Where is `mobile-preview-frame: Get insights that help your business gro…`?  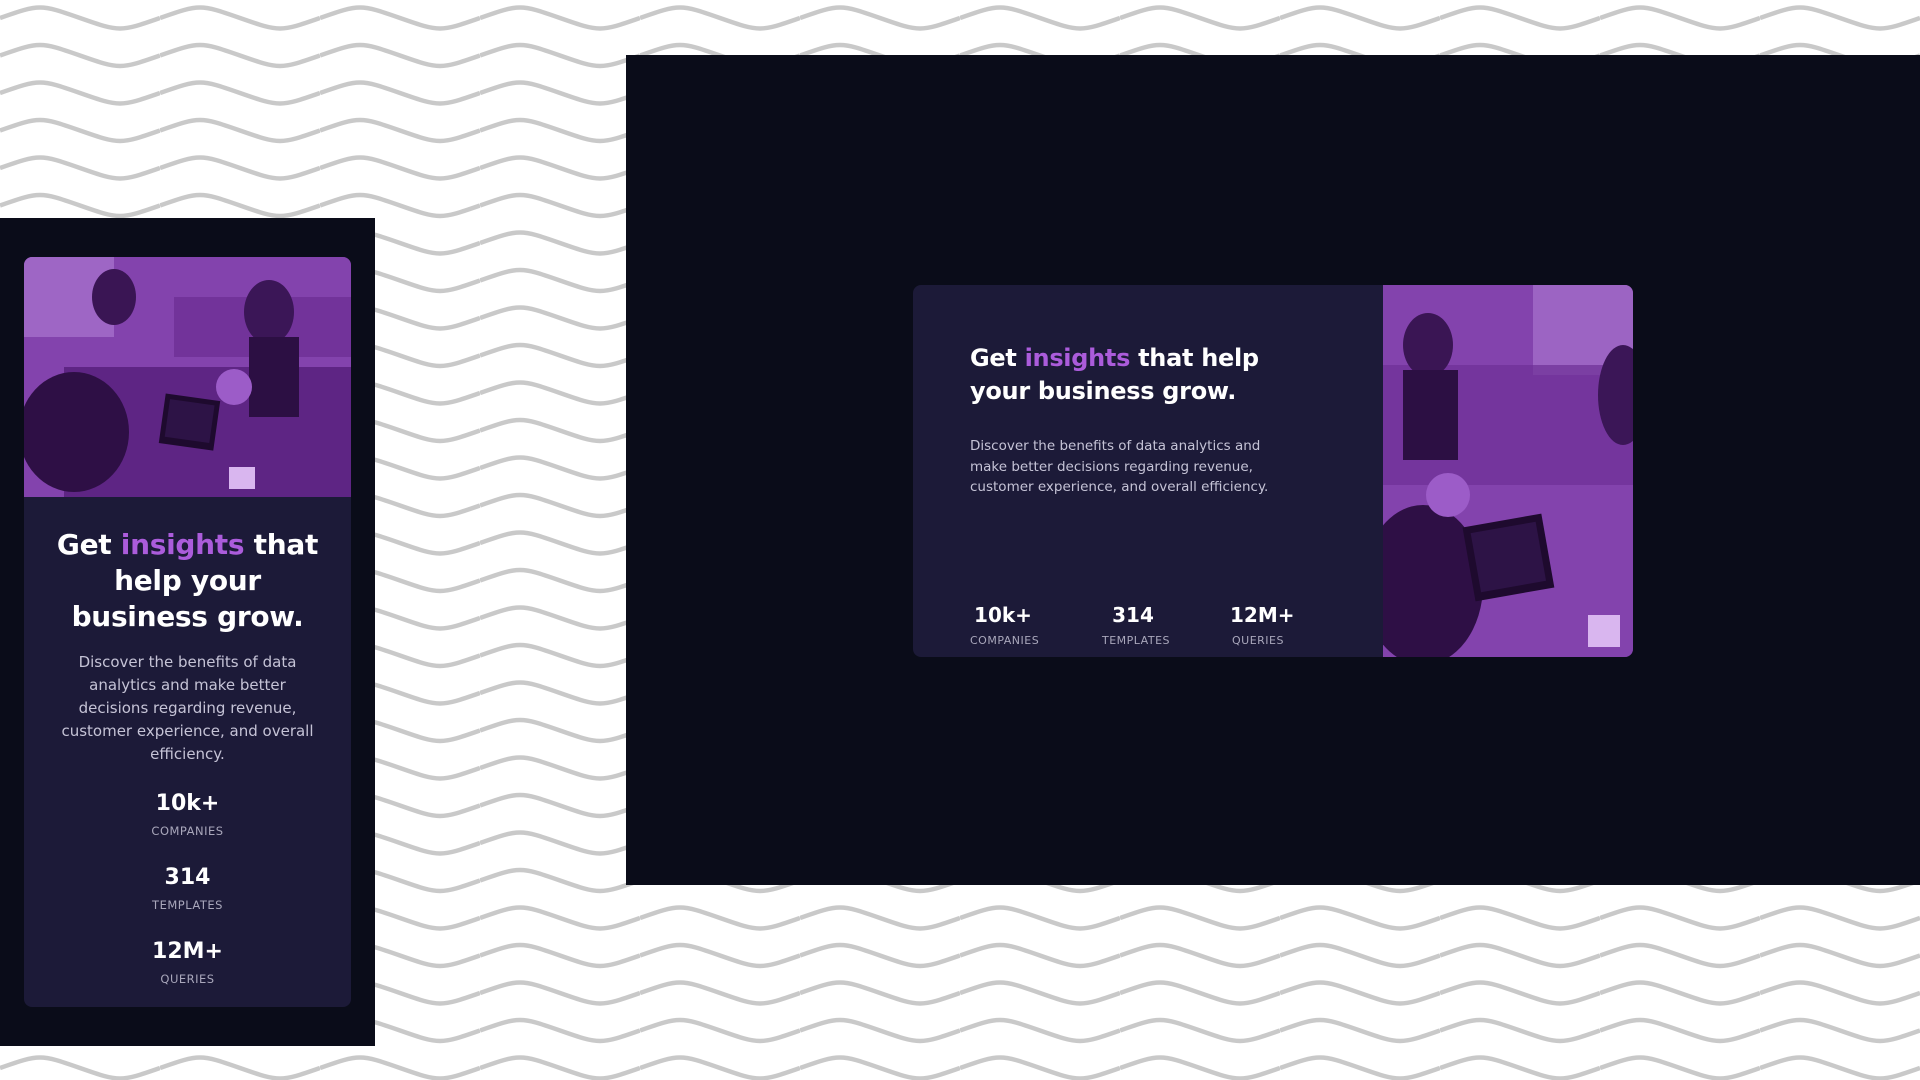 mobile-preview-frame: Get insights that help your business gro… is located at coordinates (187, 632).